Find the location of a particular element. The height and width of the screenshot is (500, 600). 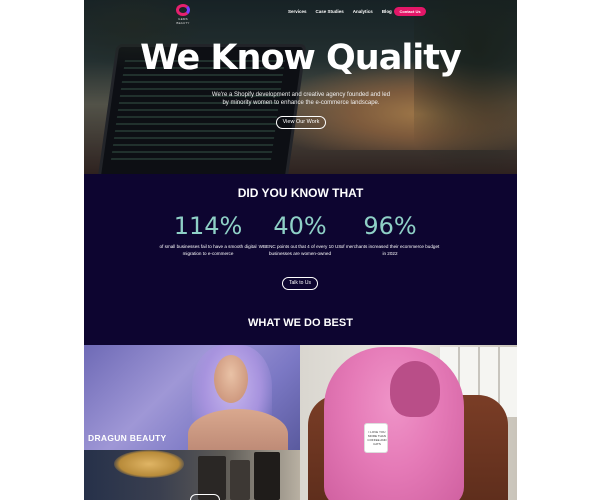

stats-title: DID YOU KNOW THAT is located at coordinates (300, 193).